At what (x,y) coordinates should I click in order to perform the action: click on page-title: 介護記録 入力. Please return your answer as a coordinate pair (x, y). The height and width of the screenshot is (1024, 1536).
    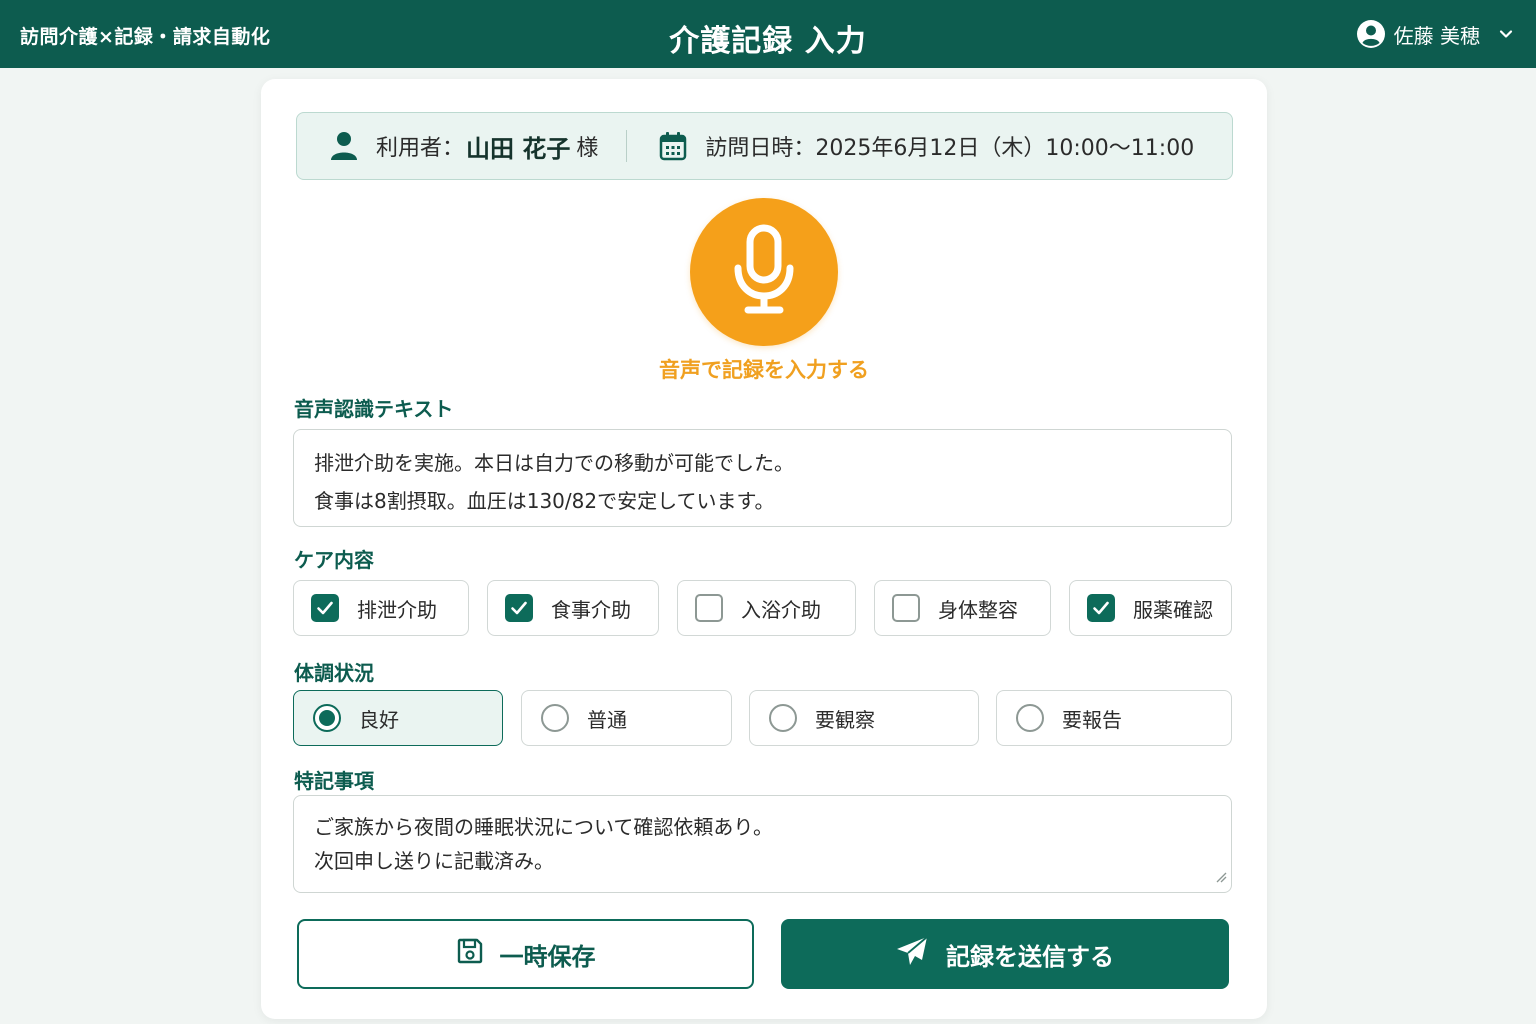
    Looking at the image, I should click on (768, 41).